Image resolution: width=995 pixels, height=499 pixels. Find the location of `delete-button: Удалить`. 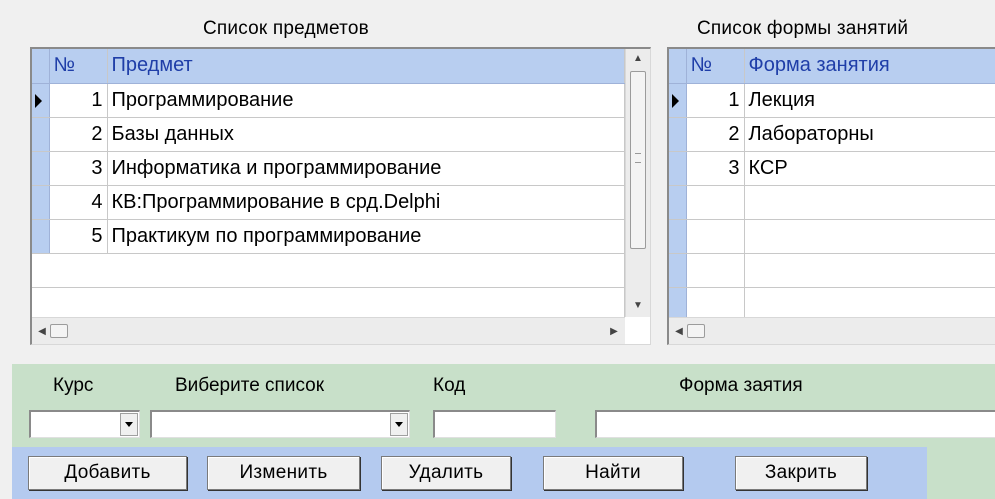

delete-button: Удалить is located at coordinates (446, 473).